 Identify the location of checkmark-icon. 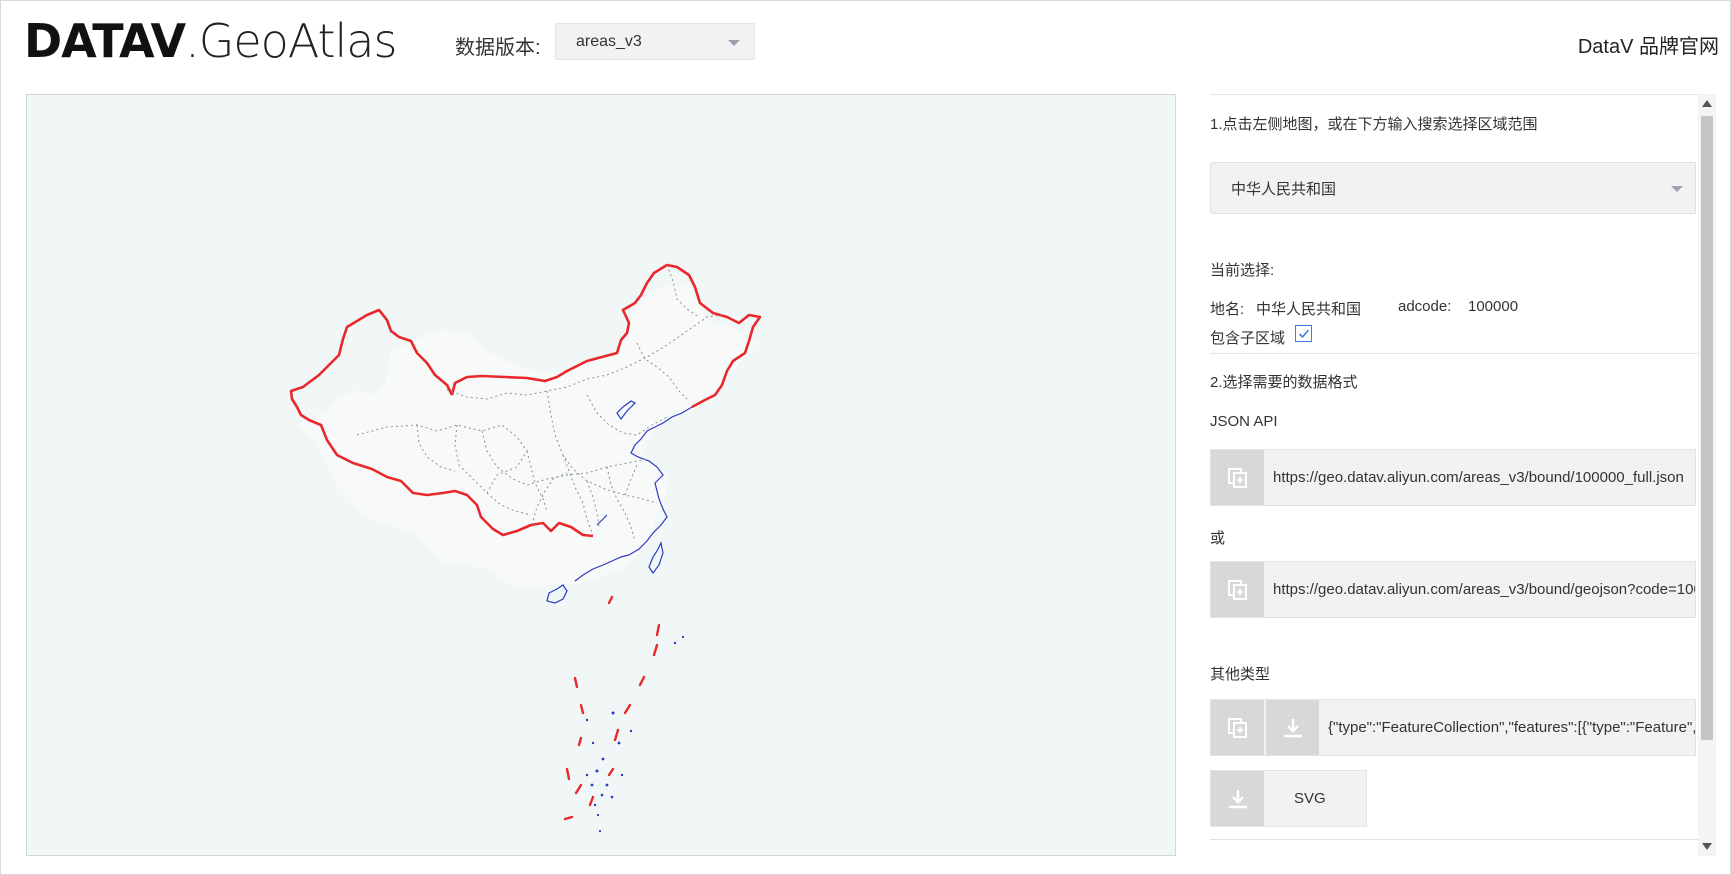
(1304, 334).